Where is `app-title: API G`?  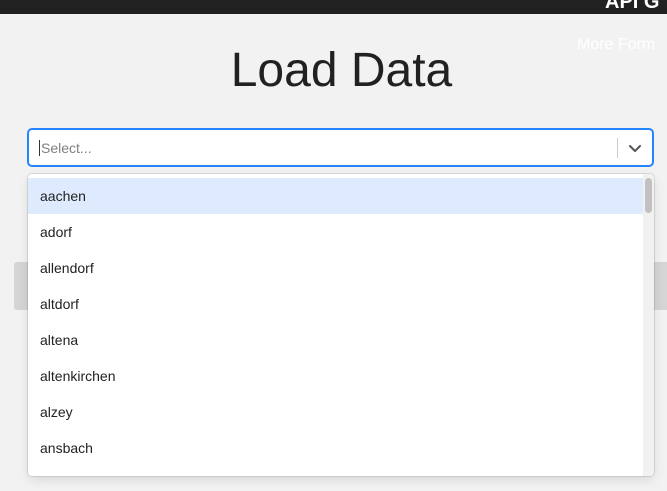 app-title: API G is located at coordinates (632, 7).